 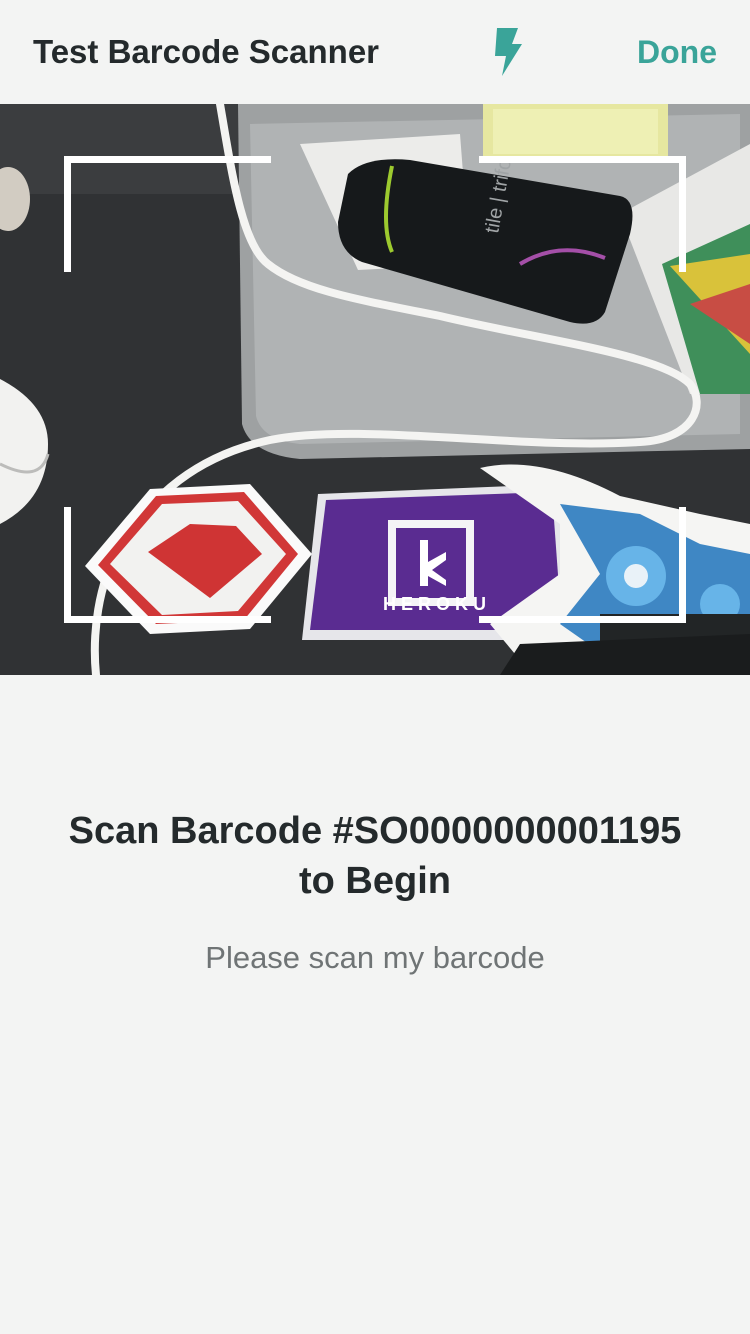 What do you see at coordinates (206, 51) in the screenshot?
I see `page-title: Test Barcode Scanner` at bounding box center [206, 51].